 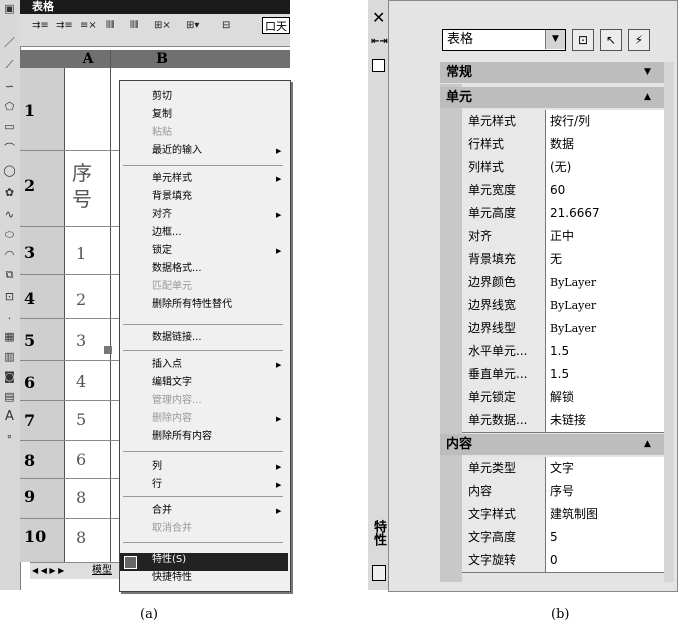 I want to click on menu-item: 对齐, so click(x=162, y=215).